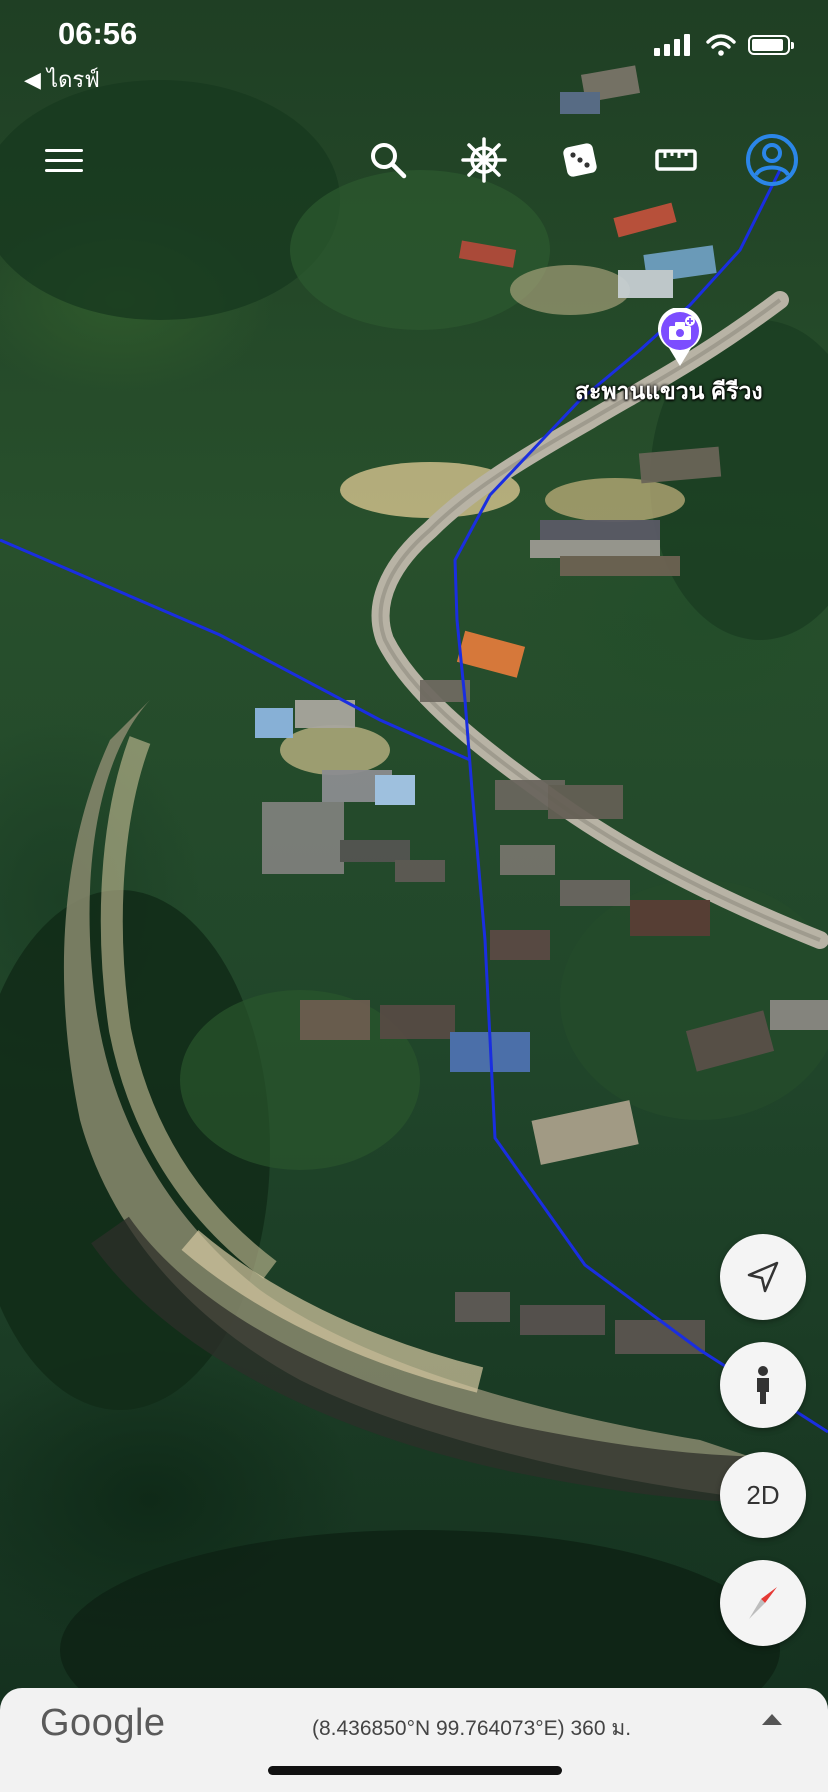 Image resolution: width=828 pixels, height=1792 pixels. I want to click on battery-icon, so click(771, 45).